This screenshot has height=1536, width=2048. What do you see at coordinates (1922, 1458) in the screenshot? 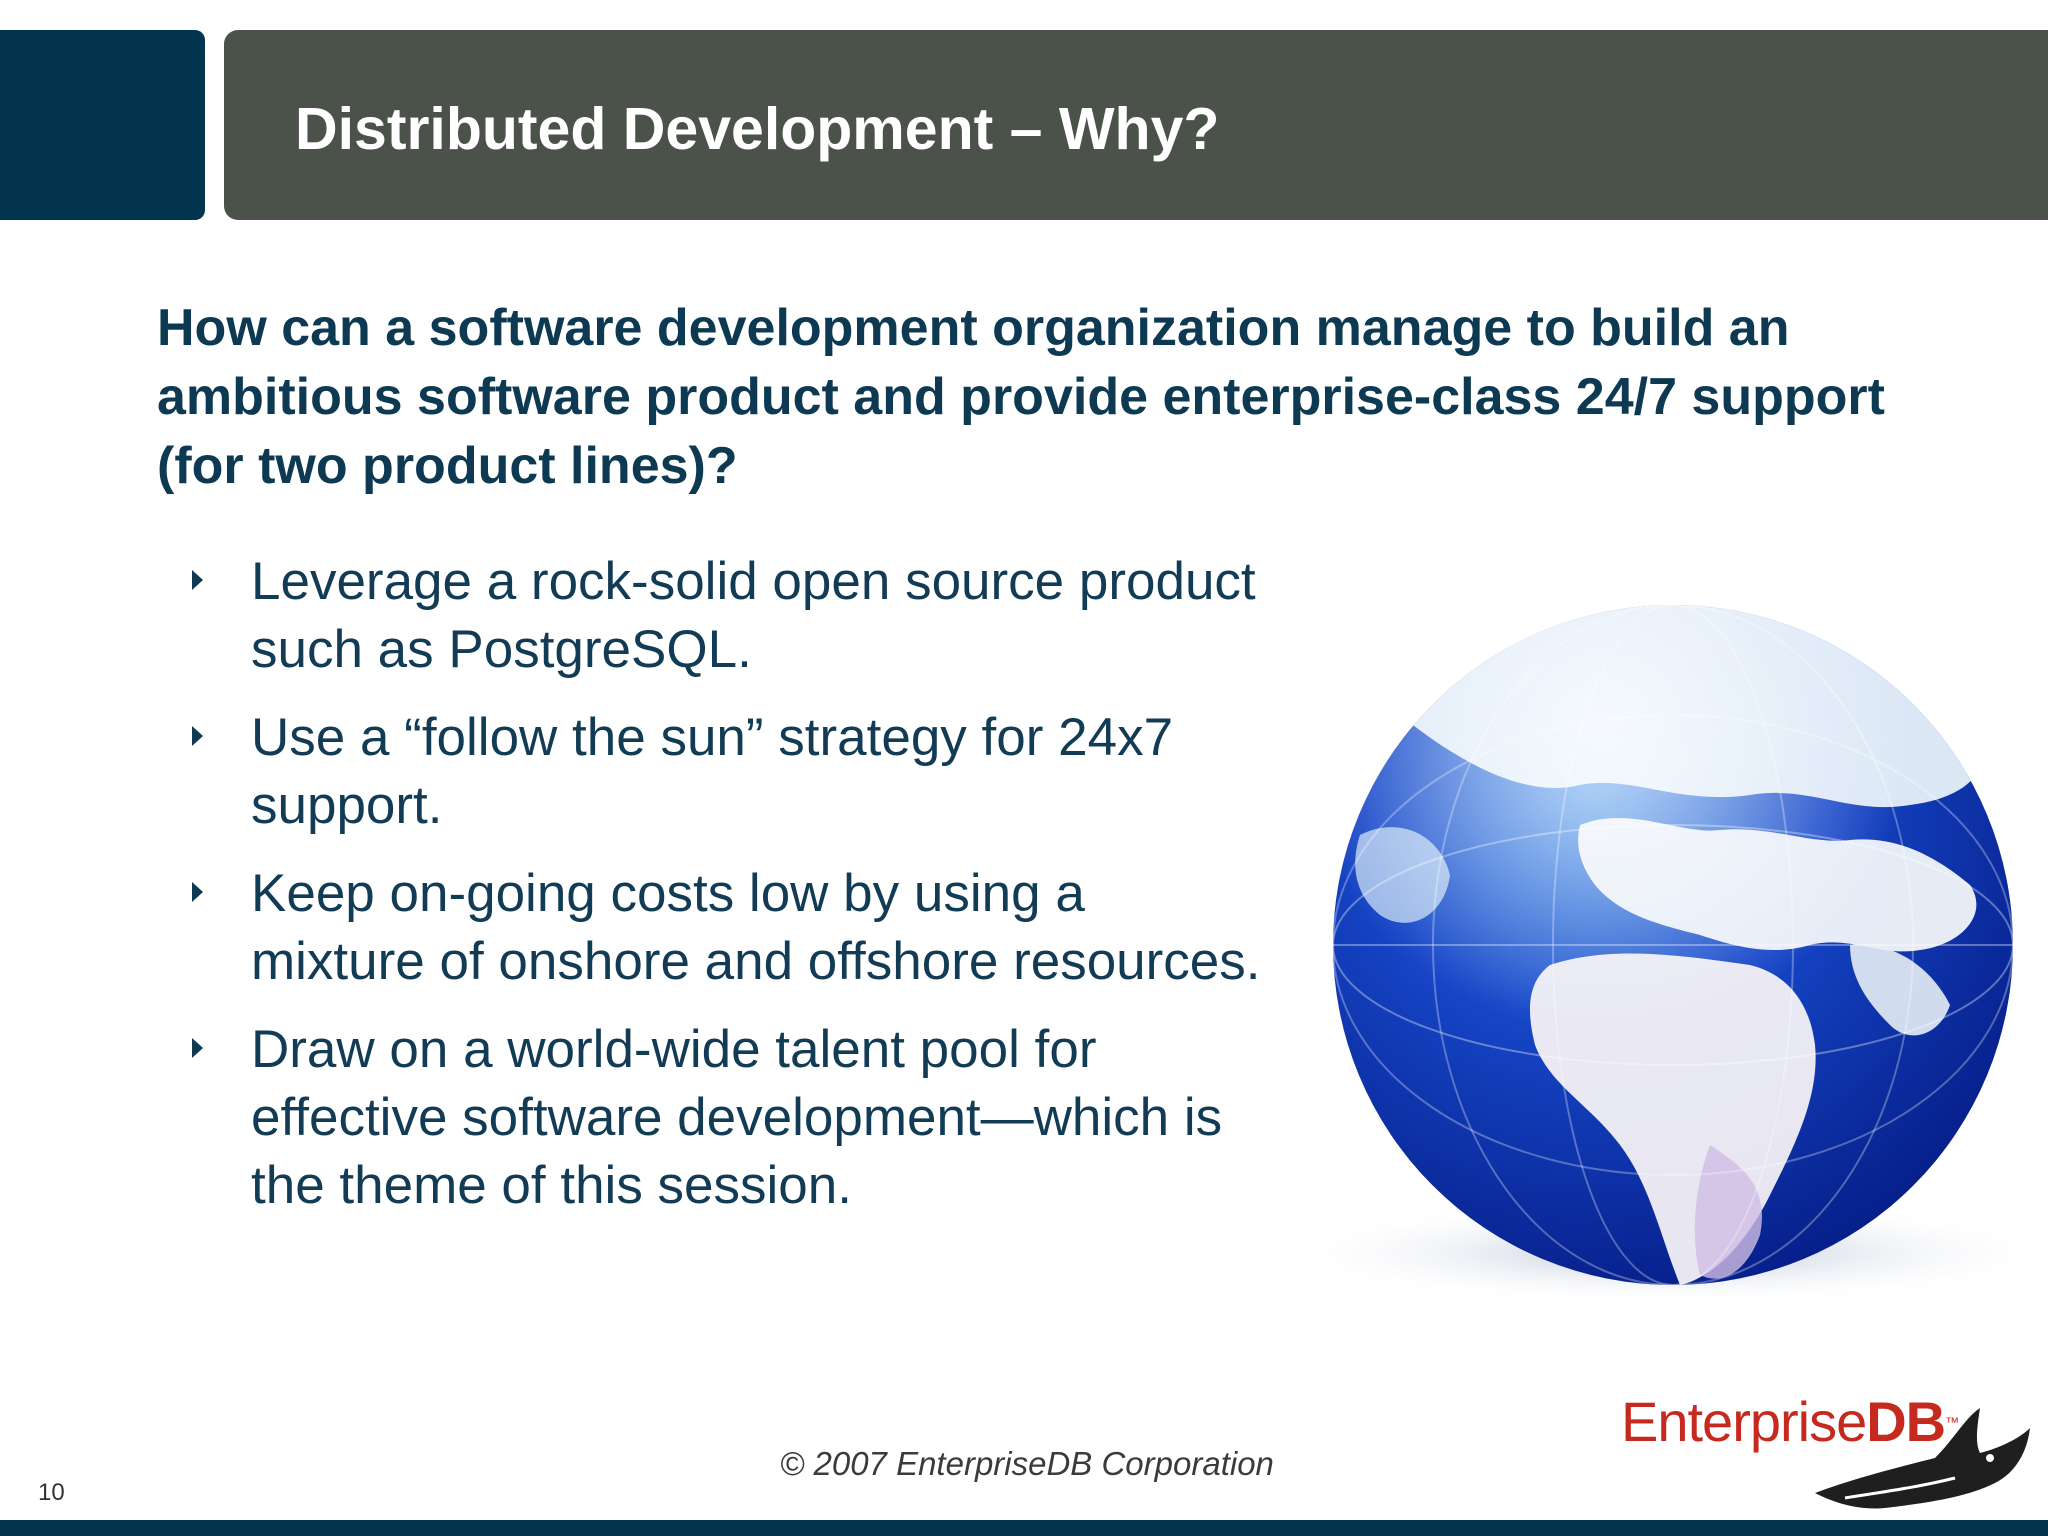
I see `shark-icon` at bounding box center [1922, 1458].